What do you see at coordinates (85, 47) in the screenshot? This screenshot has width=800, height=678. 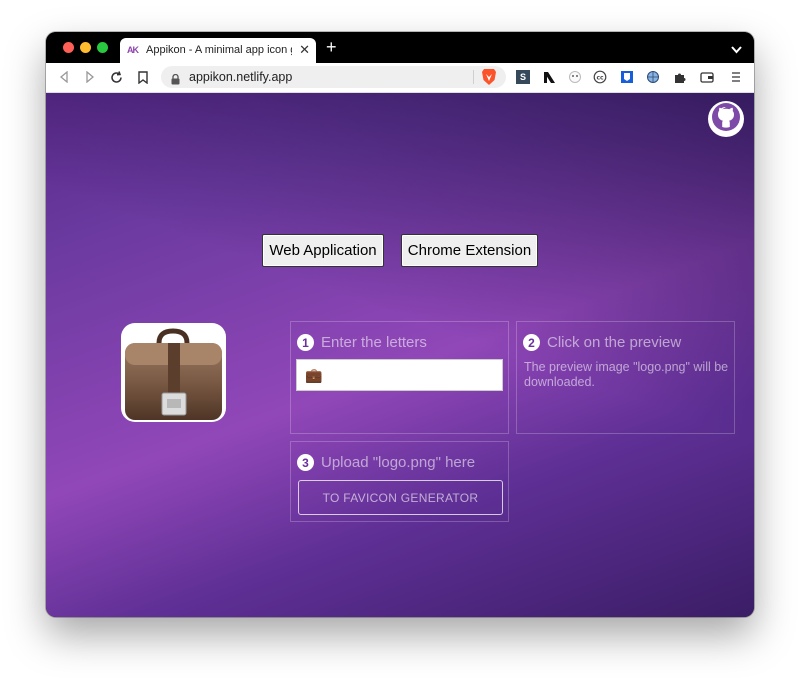 I see `minimize-window-button` at bounding box center [85, 47].